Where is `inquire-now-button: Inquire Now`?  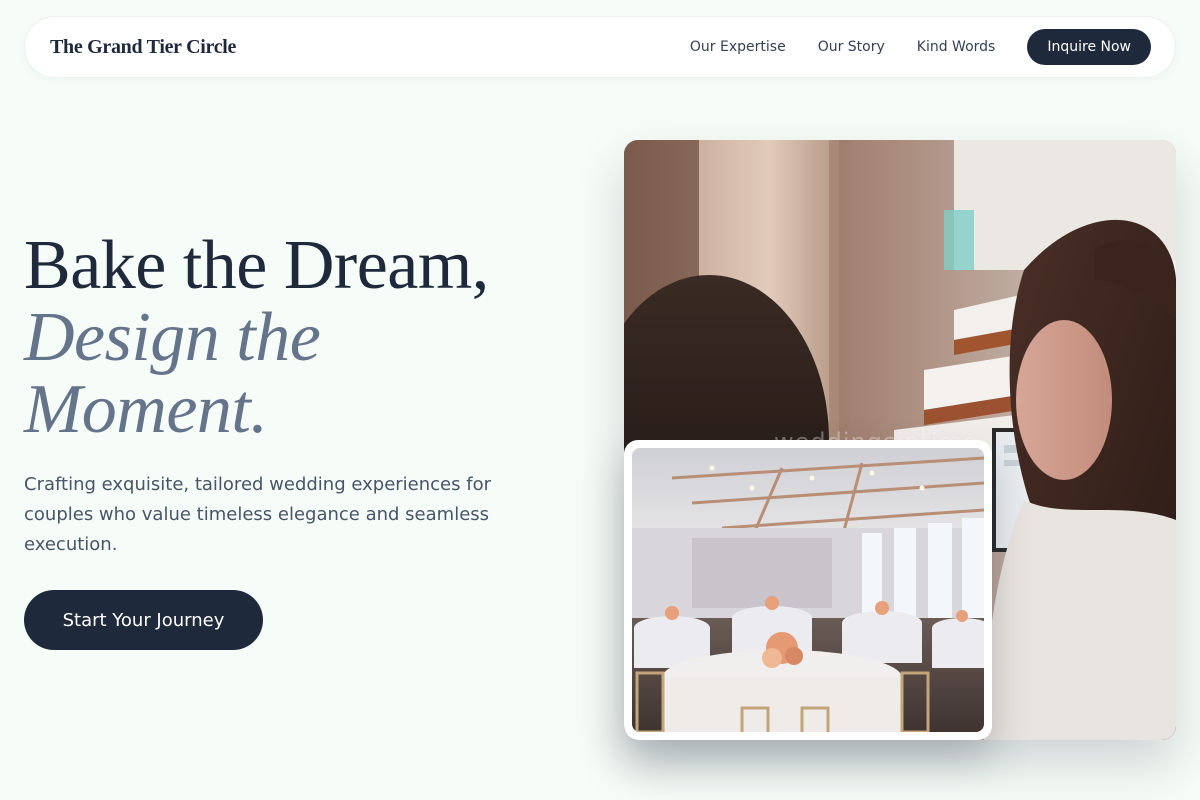 inquire-now-button: Inquire Now is located at coordinates (1089, 47).